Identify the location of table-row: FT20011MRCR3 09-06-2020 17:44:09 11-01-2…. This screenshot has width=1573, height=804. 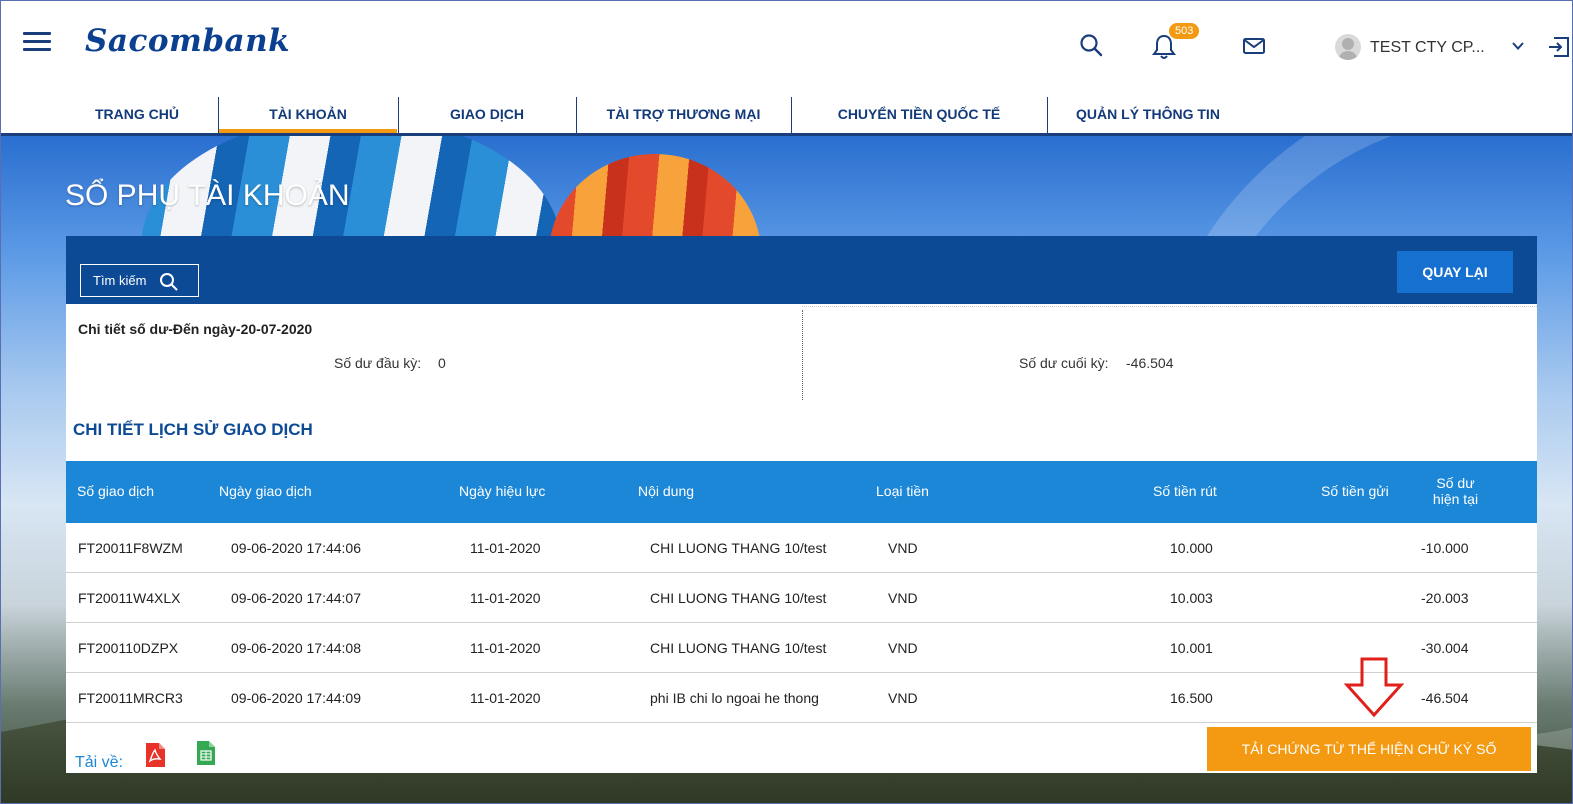
(801, 698).